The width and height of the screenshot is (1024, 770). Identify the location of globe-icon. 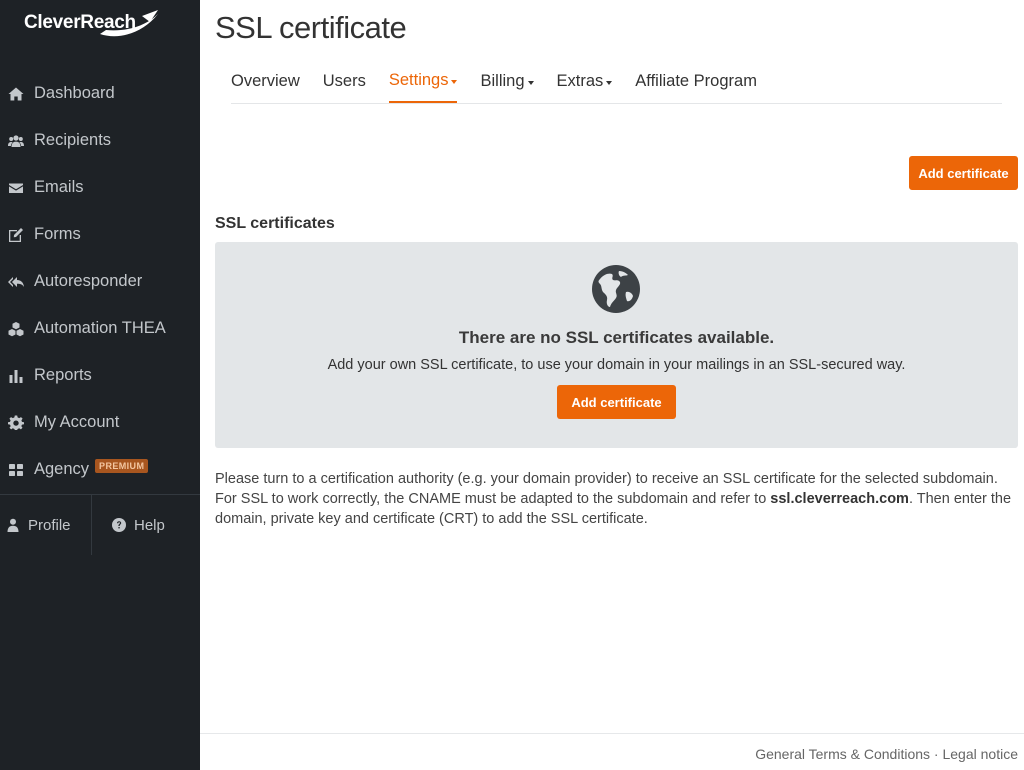
(616, 289).